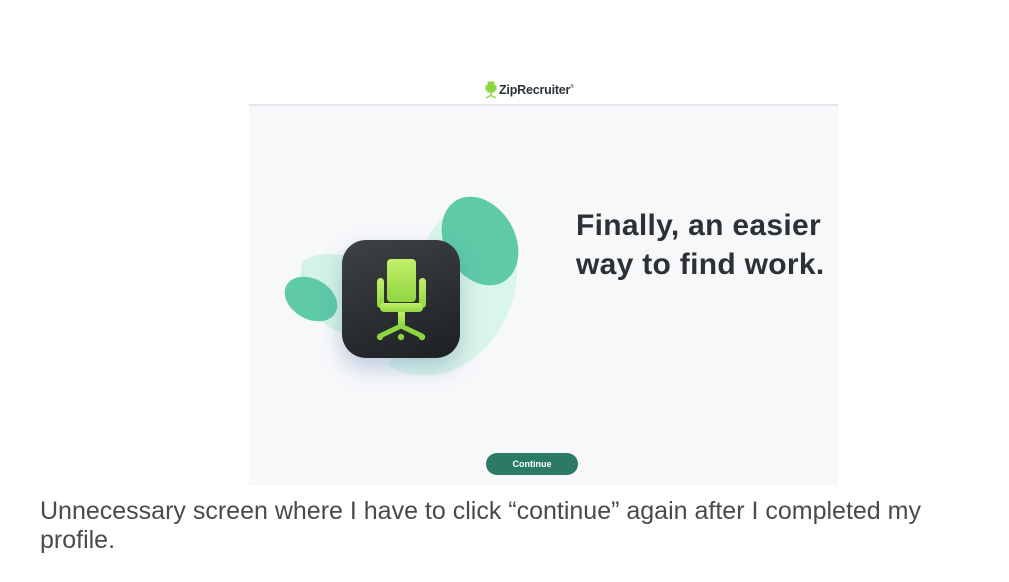 This screenshot has height=582, width=1009. I want to click on headline: Finally, an easier way to find work., so click(700, 245).